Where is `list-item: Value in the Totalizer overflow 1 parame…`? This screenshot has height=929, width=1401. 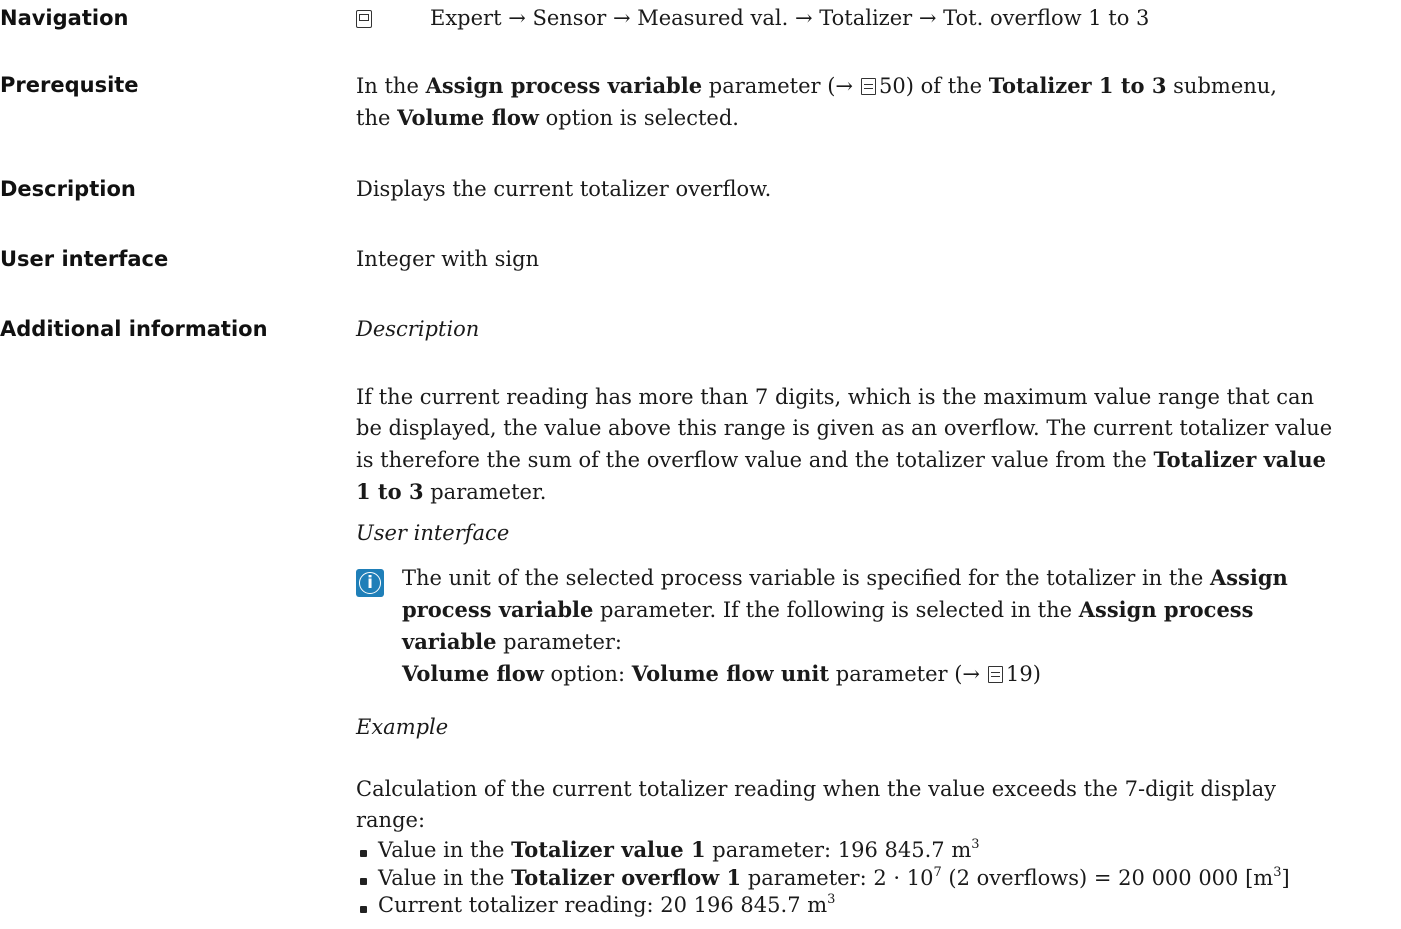 list-item: Value in the Totalizer overflow 1 parame… is located at coordinates (871, 878).